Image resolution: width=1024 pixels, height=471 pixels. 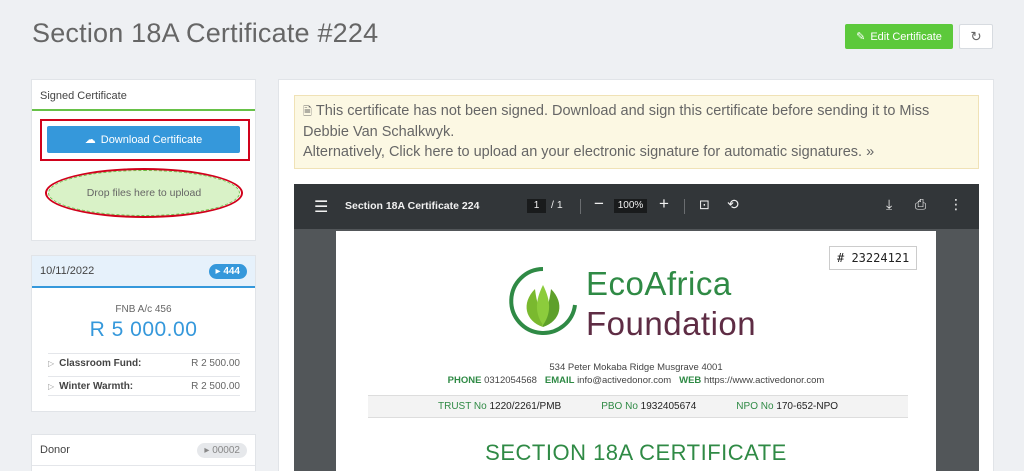 What do you see at coordinates (956, 204) in the screenshot?
I see `more-options-icon: ⋮` at bounding box center [956, 204].